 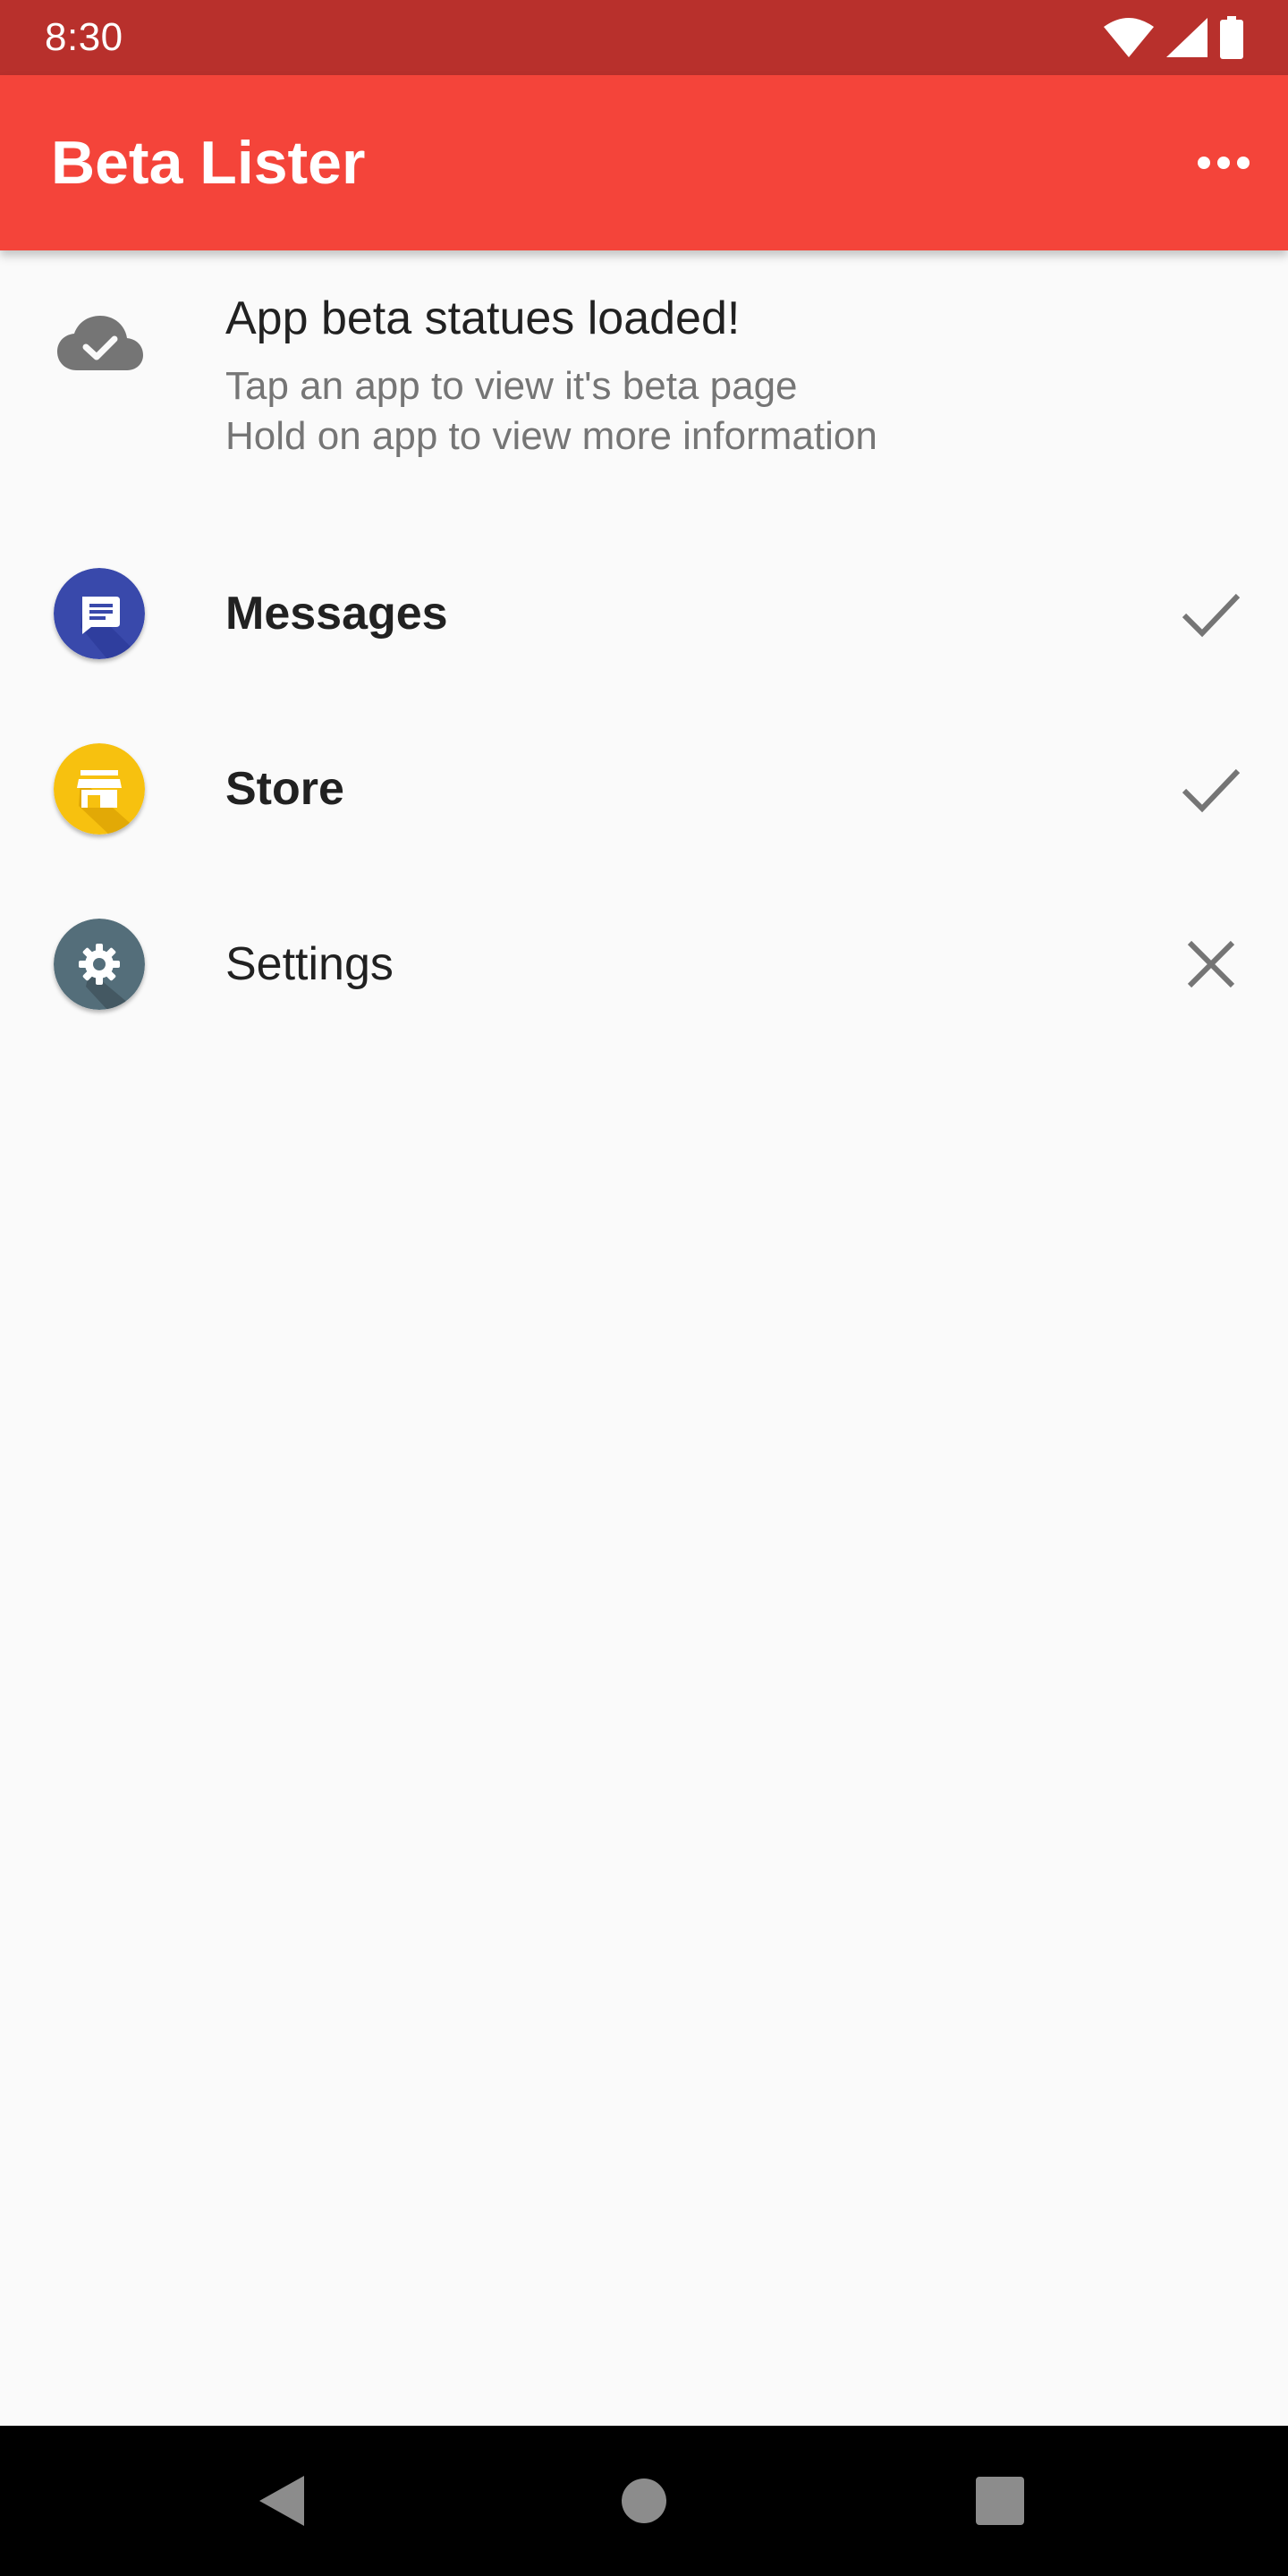 What do you see at coordinates (208, 163) in the screenshot?
I see `app-title: Beta Lister` at bounding box center [208, 163].